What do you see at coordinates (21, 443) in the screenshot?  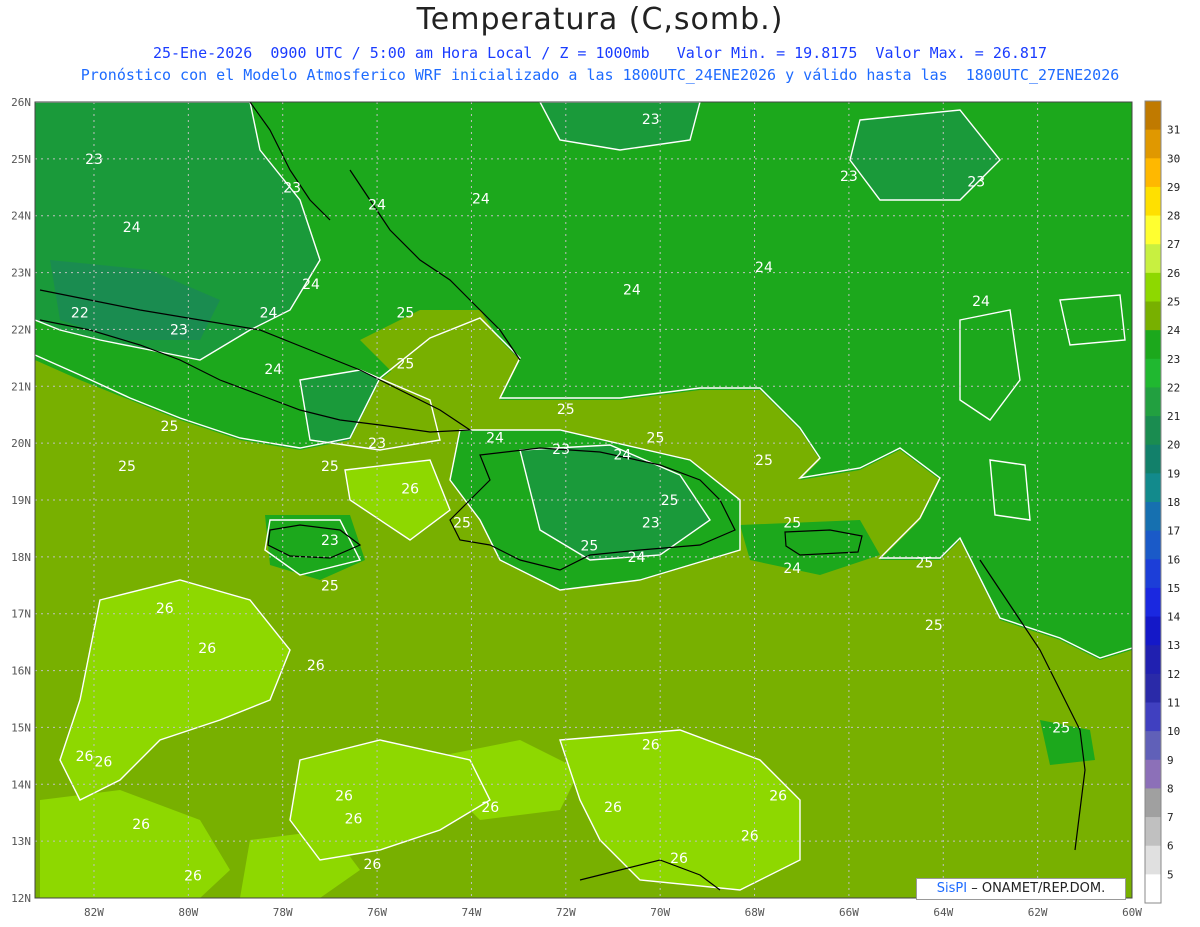 I see `lat-tick-label: 20N` at bounding box center [21, 443].